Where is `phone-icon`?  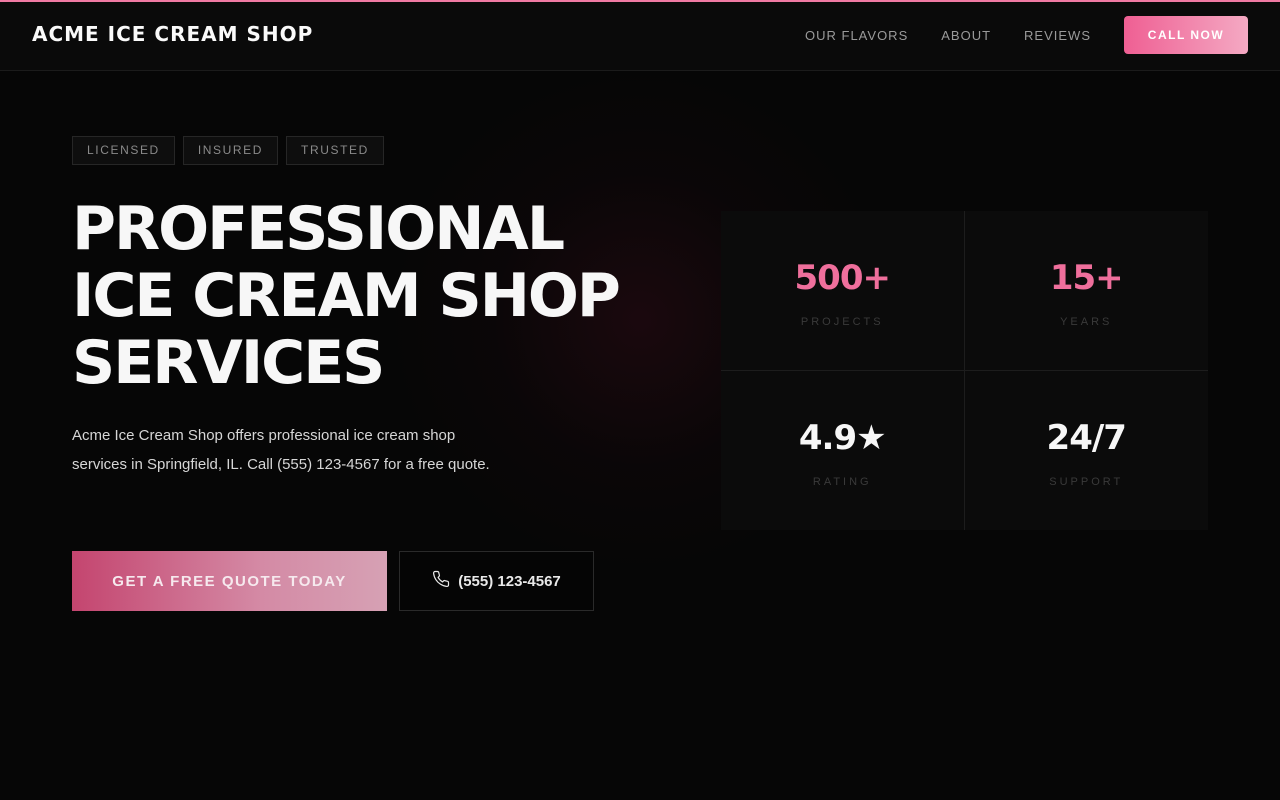 phone-icon is located at coordinates (445, 581).